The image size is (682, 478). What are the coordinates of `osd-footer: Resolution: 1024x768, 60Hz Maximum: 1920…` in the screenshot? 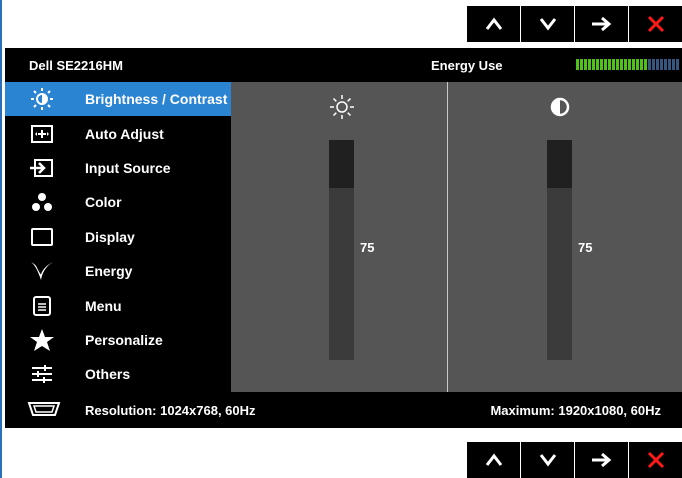 It's located at (343, 410).